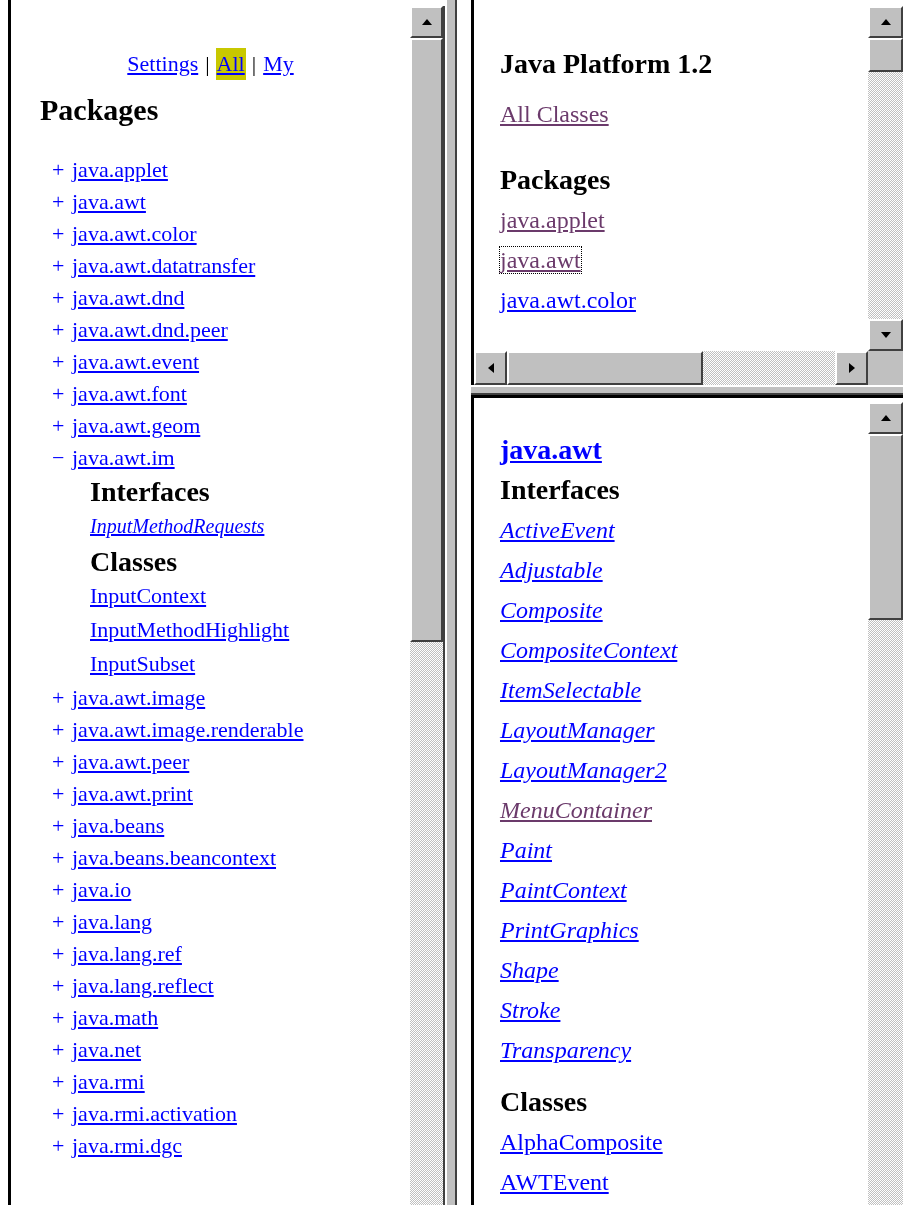 This screenshot has height=1205, width=903. Describe the element at coordinates (131, 762) in the screenshot. I see `package-link: java.awt.peer` at that location.